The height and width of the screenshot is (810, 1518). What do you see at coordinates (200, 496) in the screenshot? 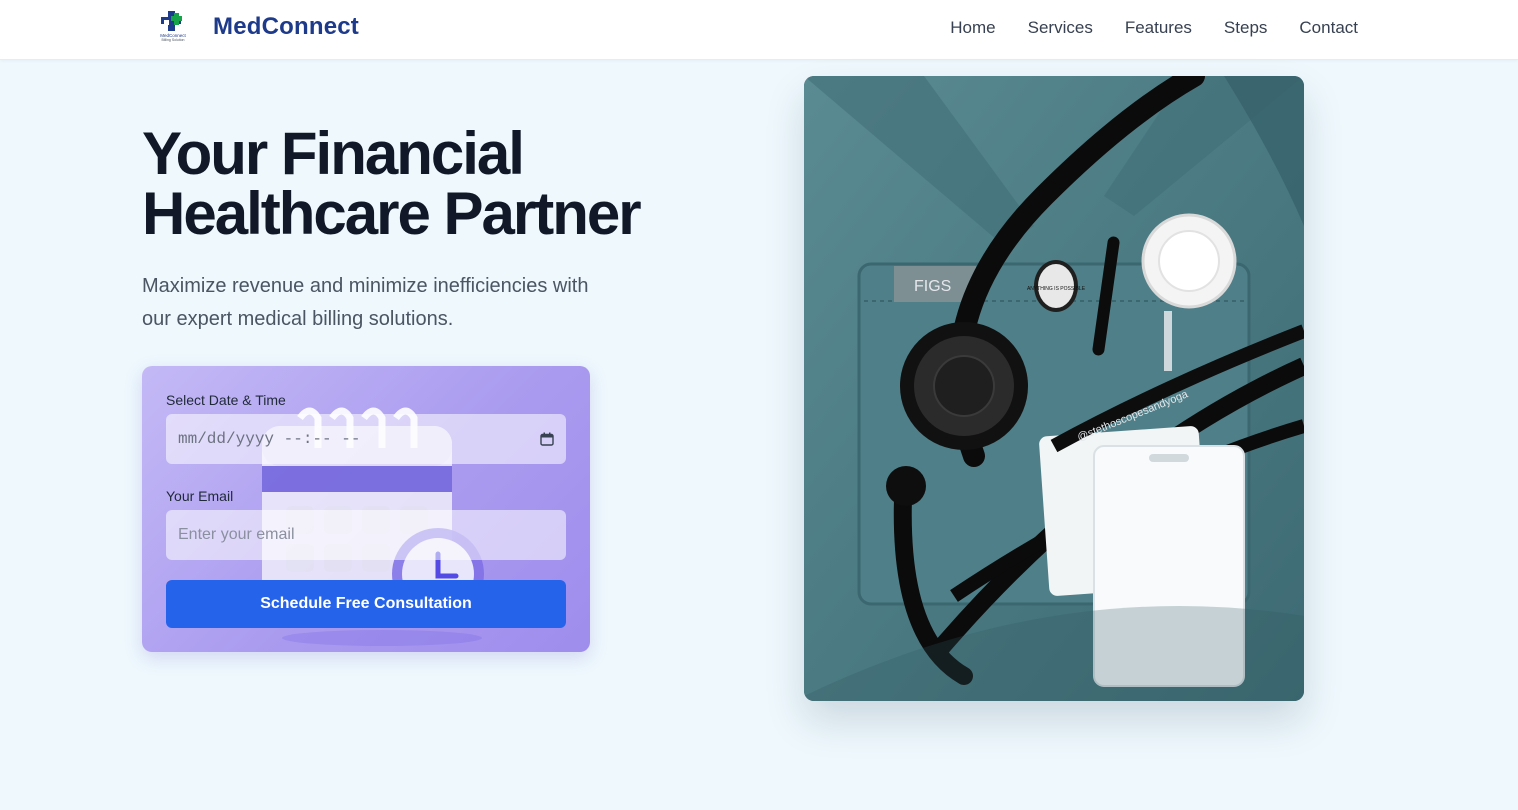
I see `email-label: Your Email` at bounding box center [200, 496].